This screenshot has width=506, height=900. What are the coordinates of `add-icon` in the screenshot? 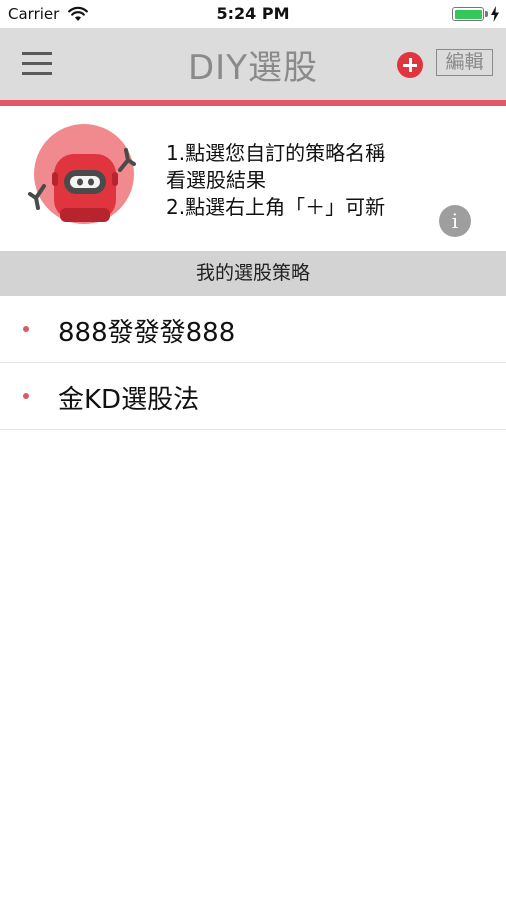 It's located at (410, 65).